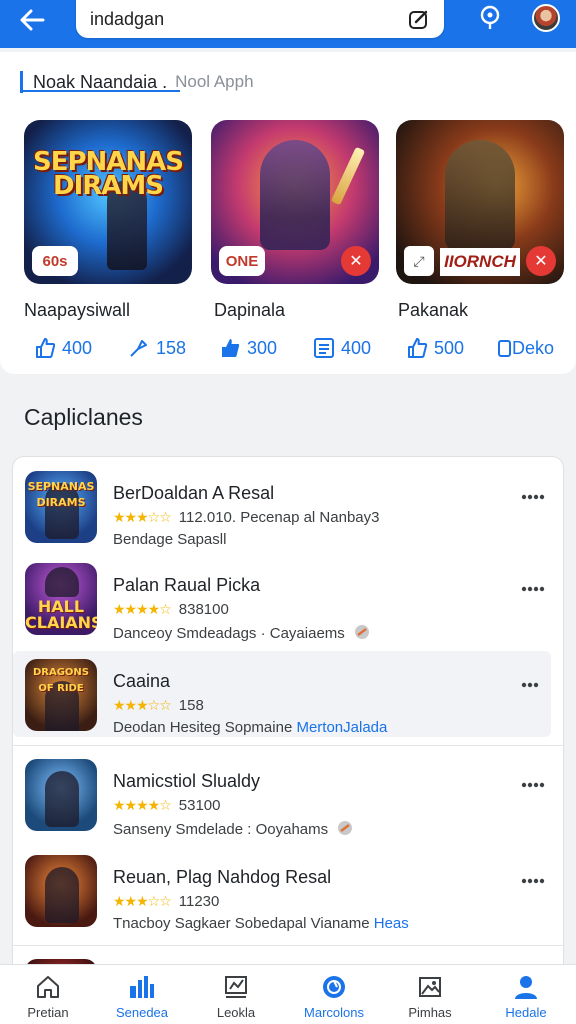  I want to click on card-sword-art, so click(348, 176).